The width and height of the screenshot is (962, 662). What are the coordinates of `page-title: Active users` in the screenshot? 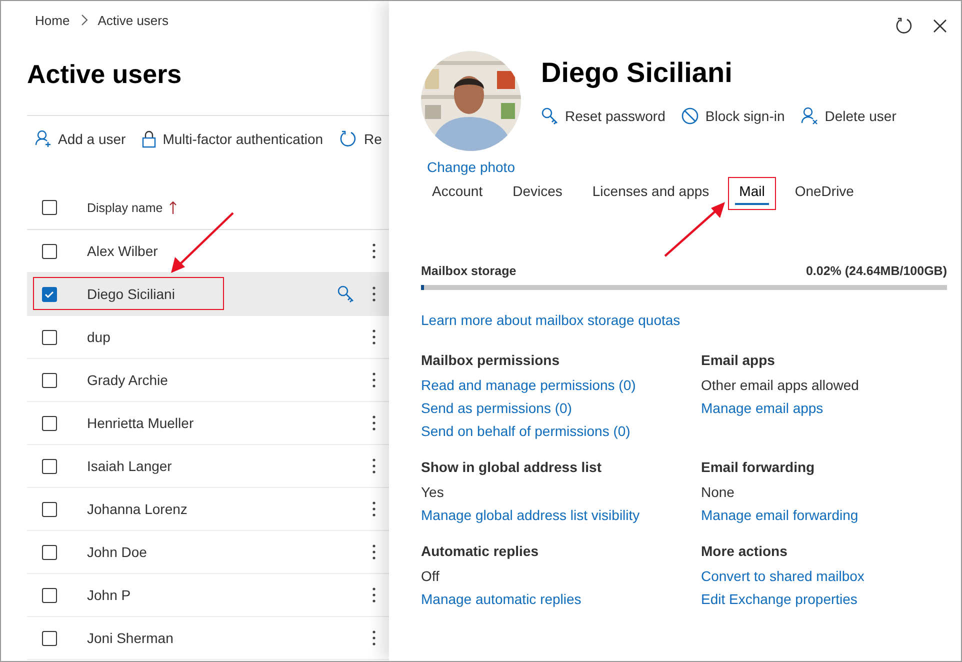 It's located at (105, 75).